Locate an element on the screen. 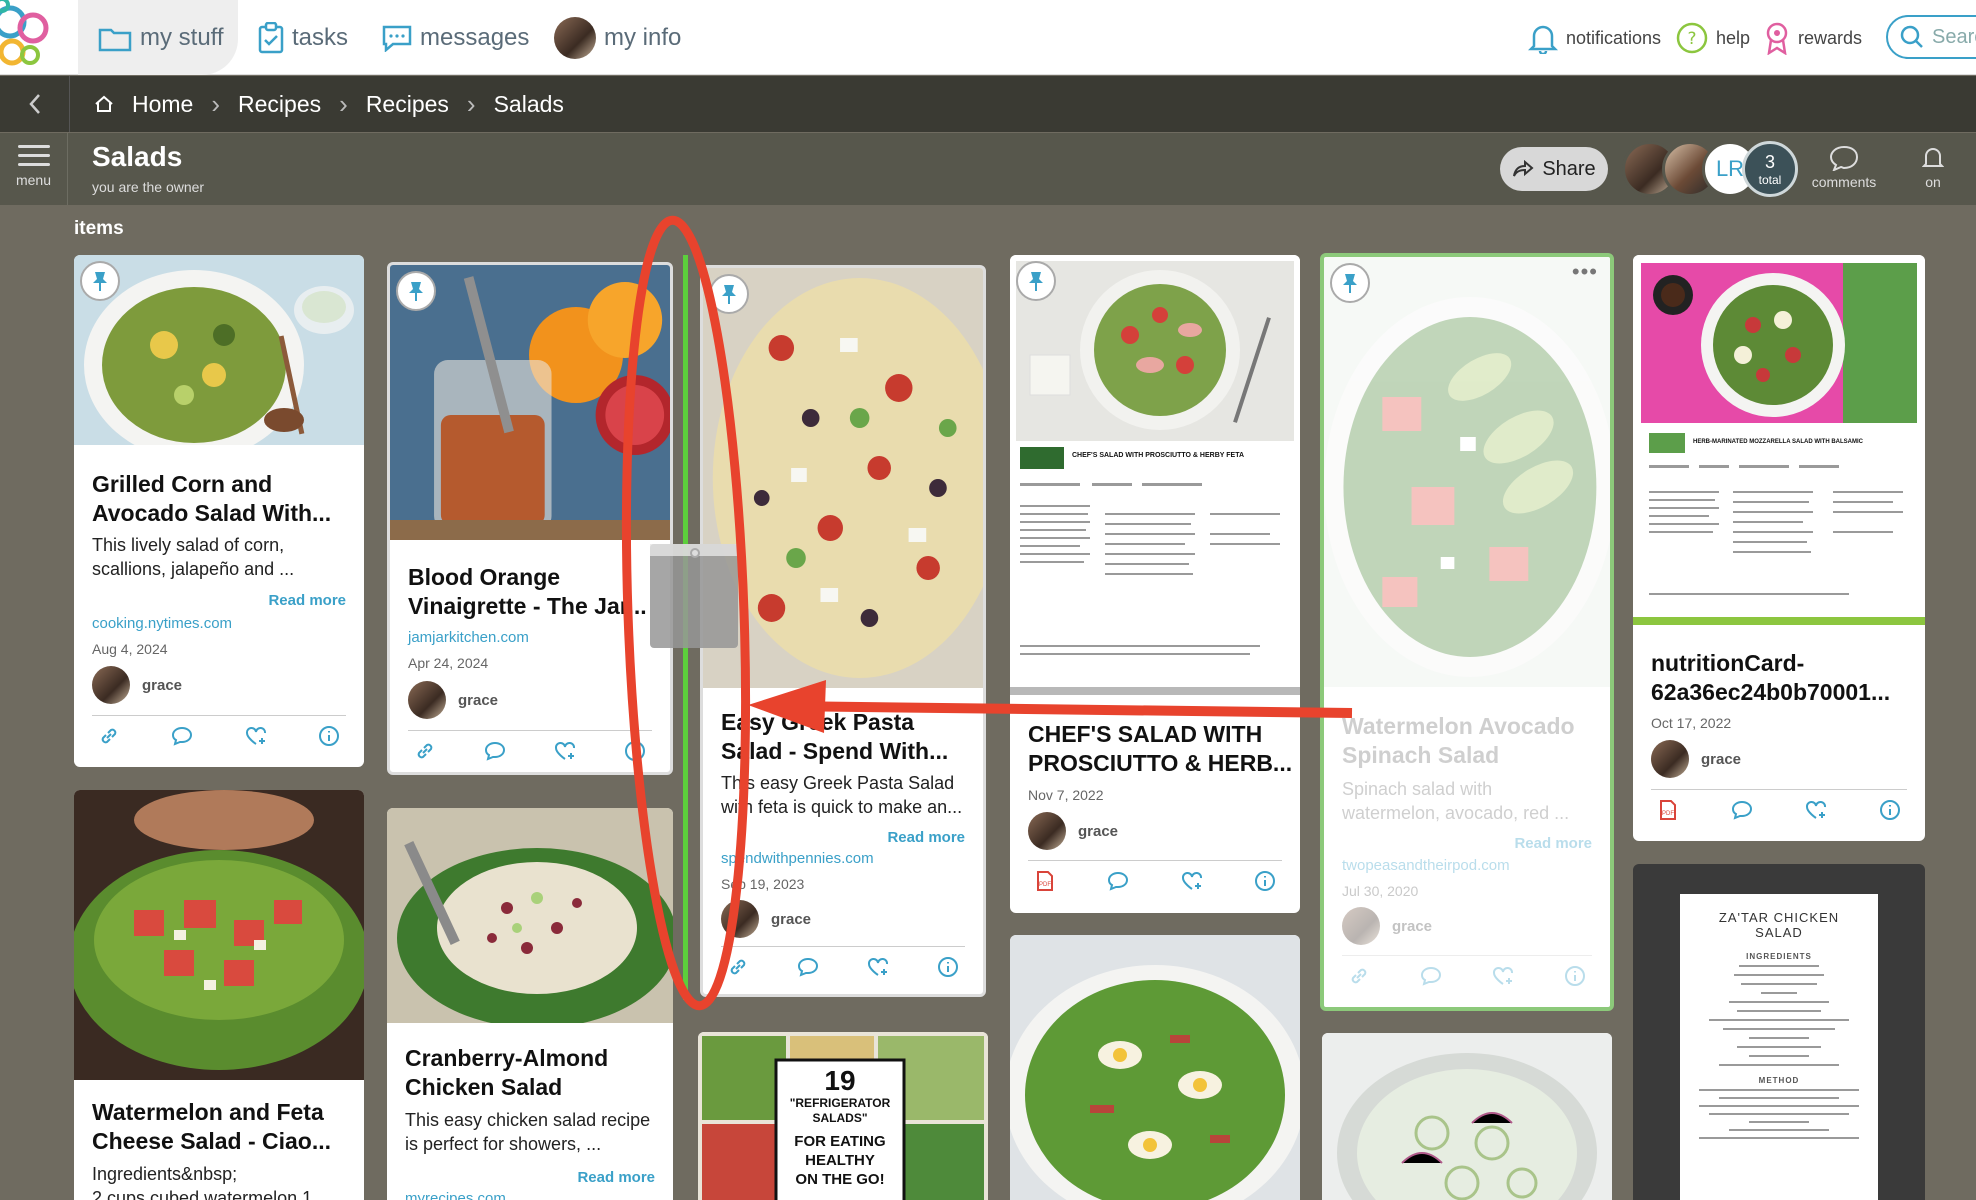 The height and width of the screenshot is (1200, 1976). app-logo is located at coordinates (40, 37).